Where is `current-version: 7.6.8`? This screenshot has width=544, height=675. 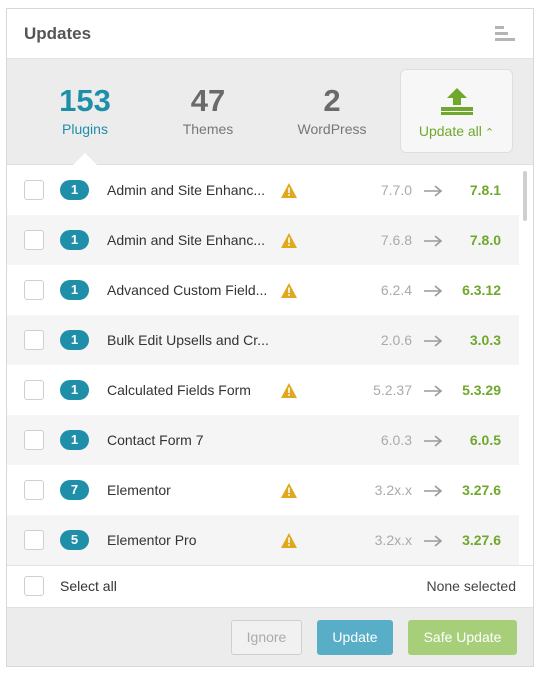 current-version: 7.6.8 is located at coordinates (396, 240).